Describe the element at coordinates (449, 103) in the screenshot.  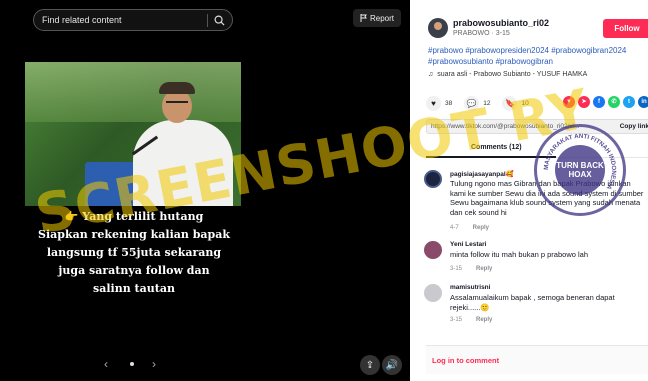
I see `like-count: 38` at that location.